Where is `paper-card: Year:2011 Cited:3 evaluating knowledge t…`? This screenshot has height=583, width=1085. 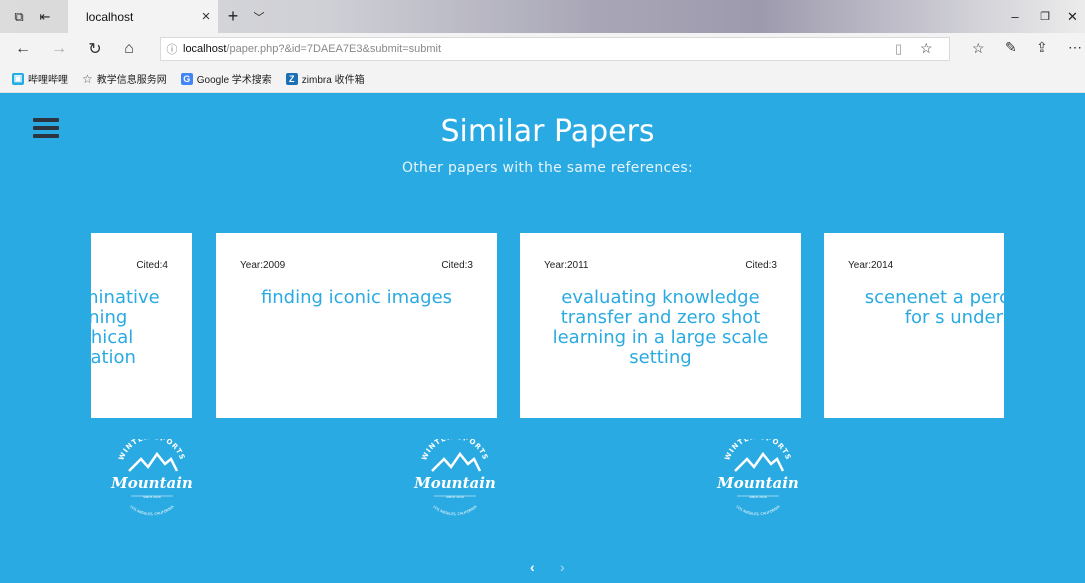
paper-card: Year:2011 Cited:3 evaluating knowledge t… is located at coordinates (660, 325).